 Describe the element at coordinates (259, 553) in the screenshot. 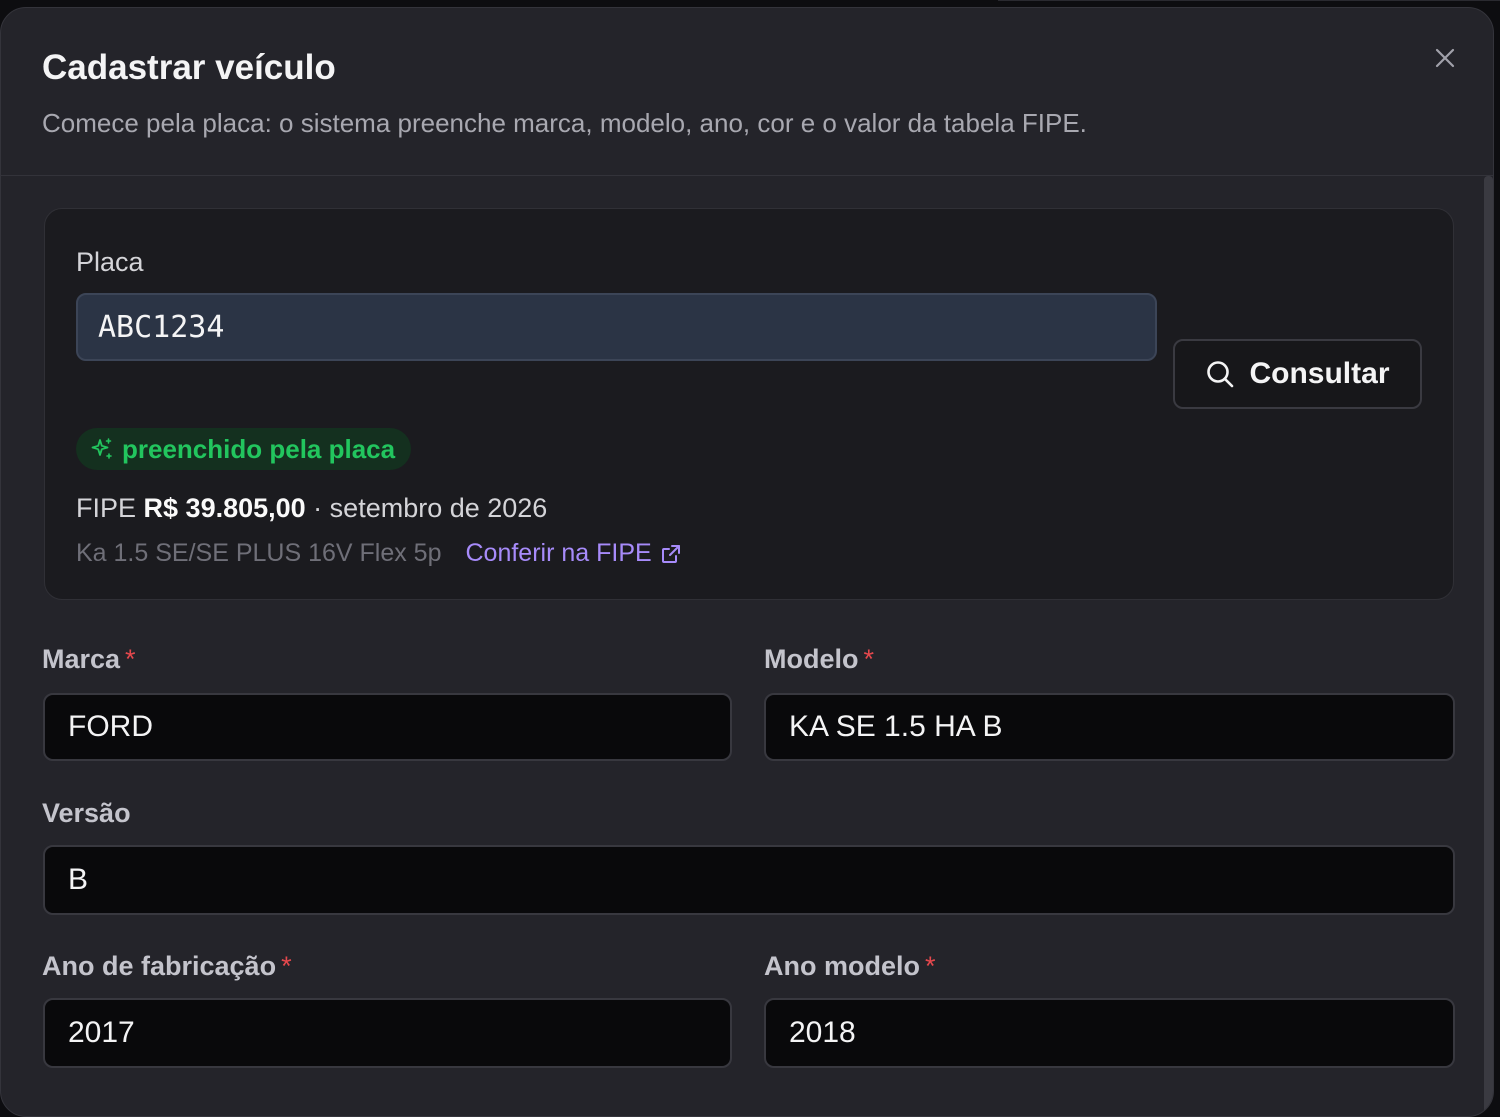

I see `fipe-version: Ka 1.5 SE/SE PLUS 16V Flex 5p` at that location.